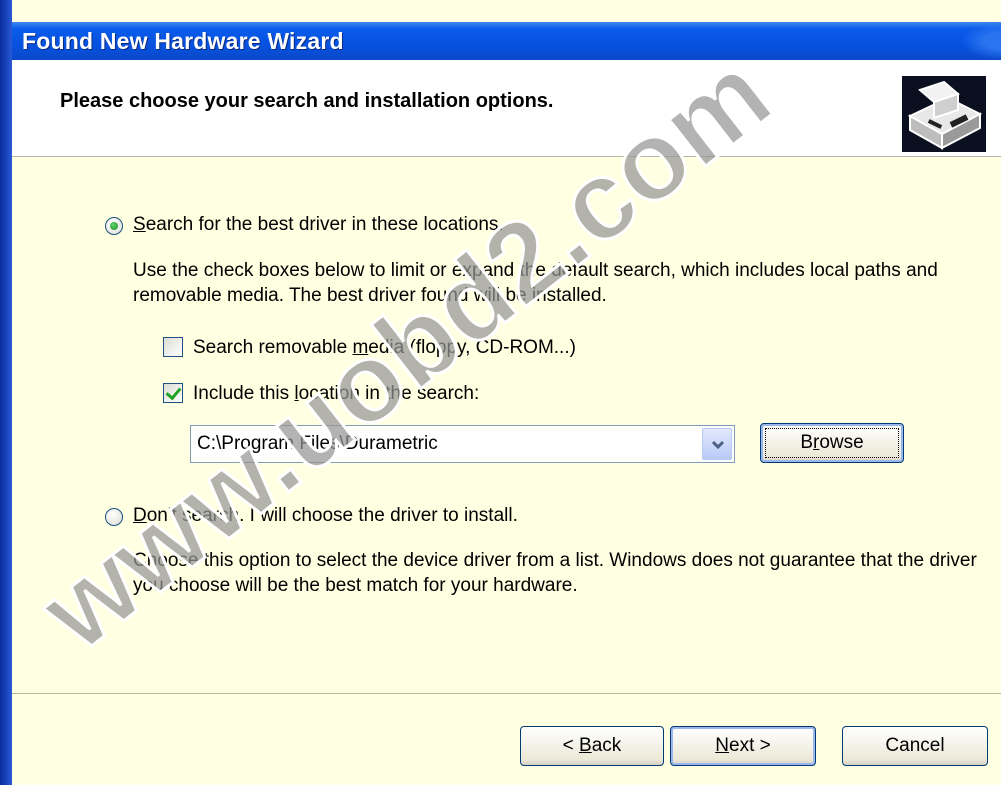 This screenshot has width=1001, height=785. I want to click on hardware-install-icon, so click(944, 114).